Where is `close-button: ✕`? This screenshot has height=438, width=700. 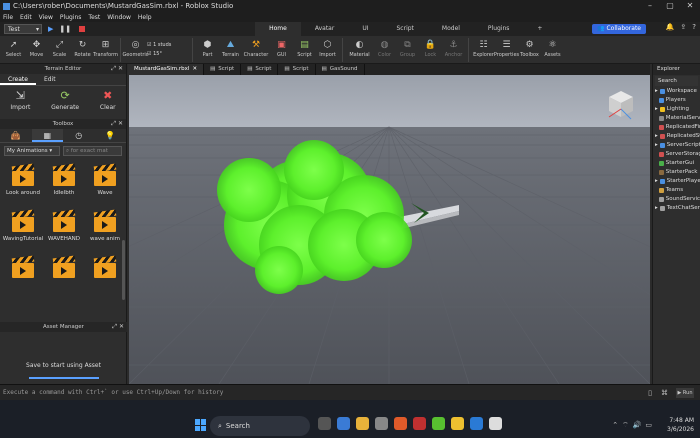
close-button: ✕ is located at coordinates (690, 6).